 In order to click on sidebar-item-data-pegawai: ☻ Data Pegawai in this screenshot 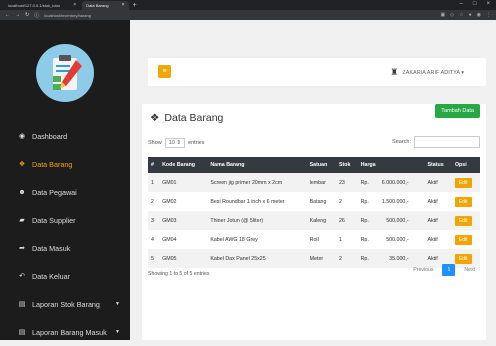, I will do `click(65, 192)`.